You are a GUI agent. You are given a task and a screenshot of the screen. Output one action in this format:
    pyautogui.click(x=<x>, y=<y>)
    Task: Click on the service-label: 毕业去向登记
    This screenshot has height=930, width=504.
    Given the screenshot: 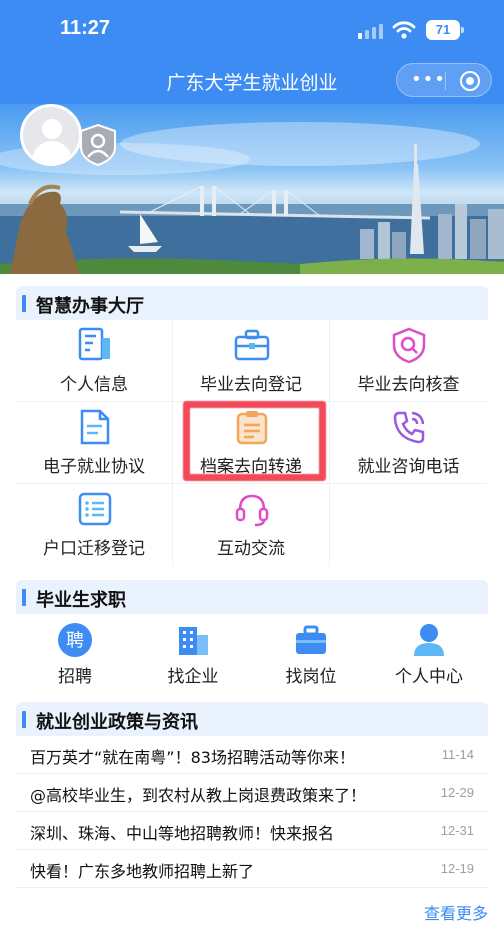 What is the action you would take?
    pyautogui.click(x=251, y=385)
    